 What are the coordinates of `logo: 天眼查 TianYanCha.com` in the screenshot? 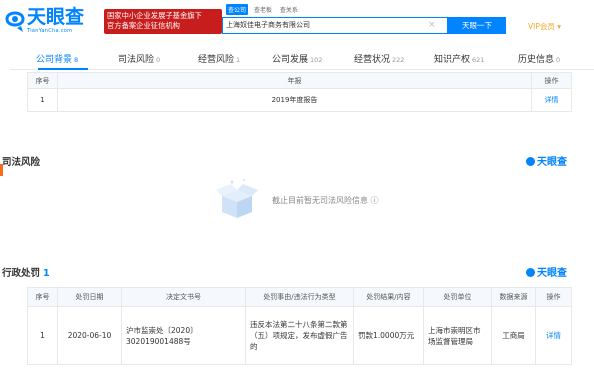 It's located at (48, 22).